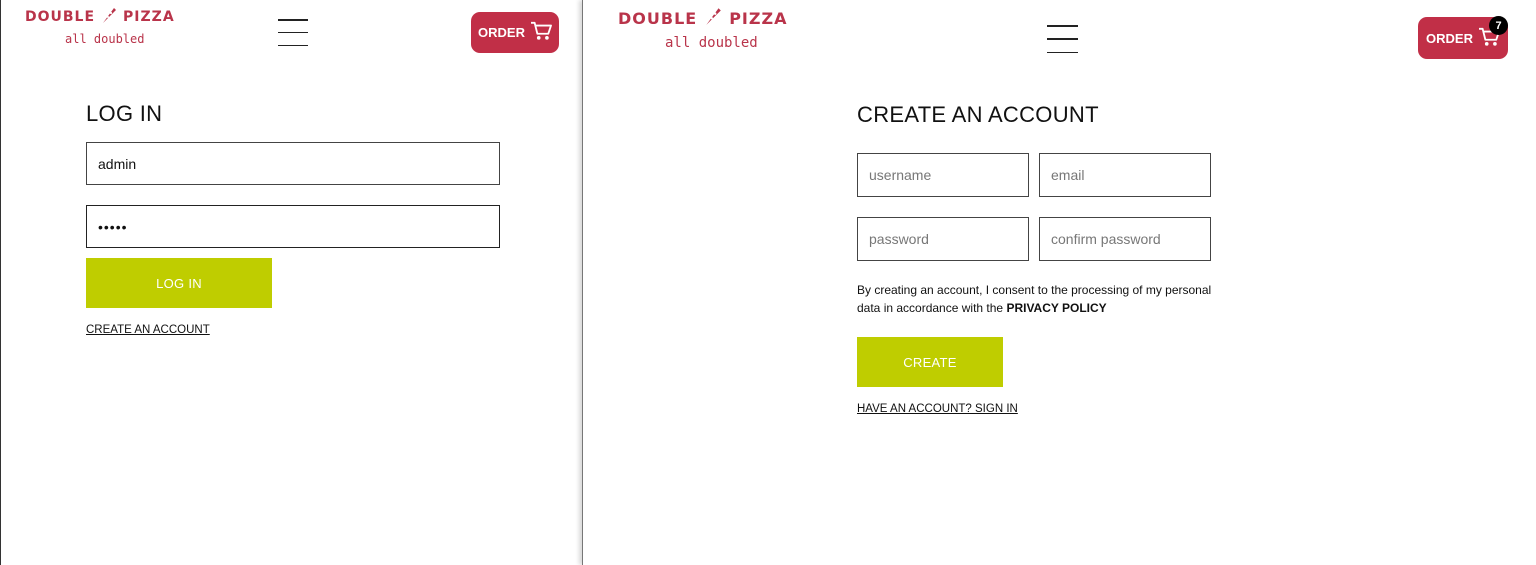 The width and height of the screenshot is (1536, 565). Describe the element at coordinates (937, 409) in the screenshot. I see `sign-in-link: HAVE AN ACCOUNT? SIGN IN` at that location.